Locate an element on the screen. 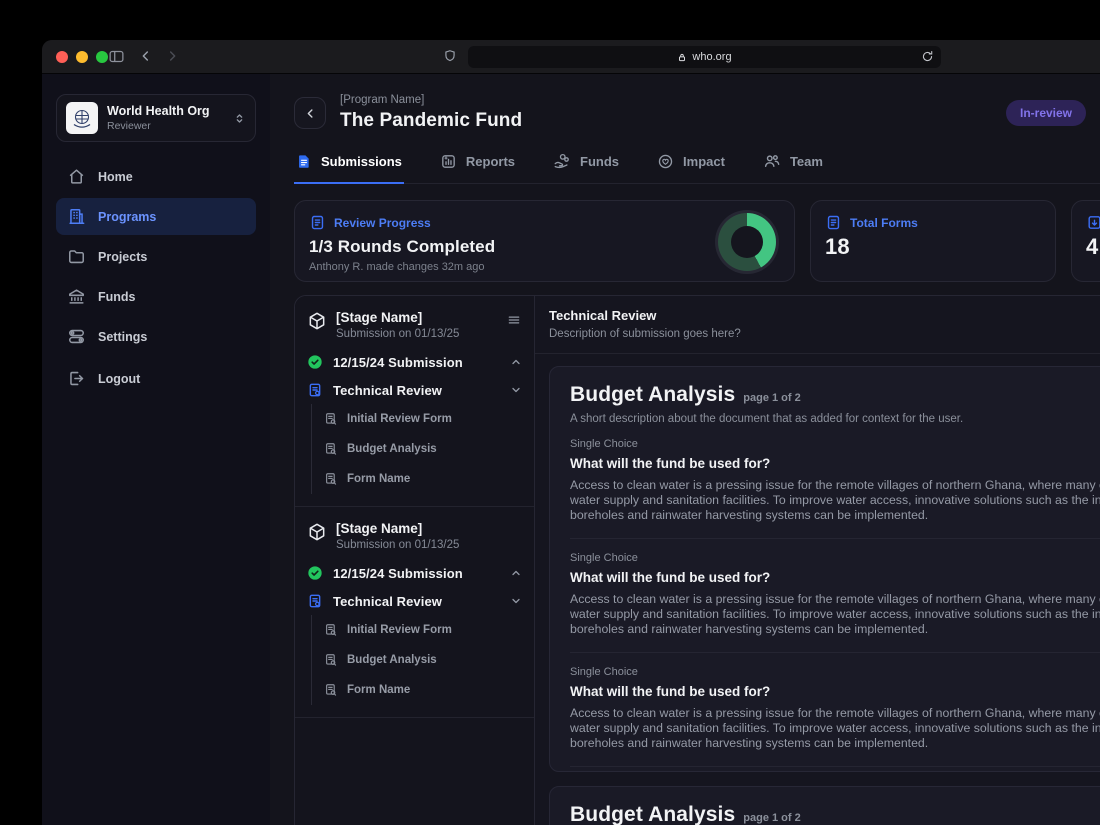 This screenshot has height=825, width=1100. document-title: Budget Analysis is located at coordinates (653, 394).